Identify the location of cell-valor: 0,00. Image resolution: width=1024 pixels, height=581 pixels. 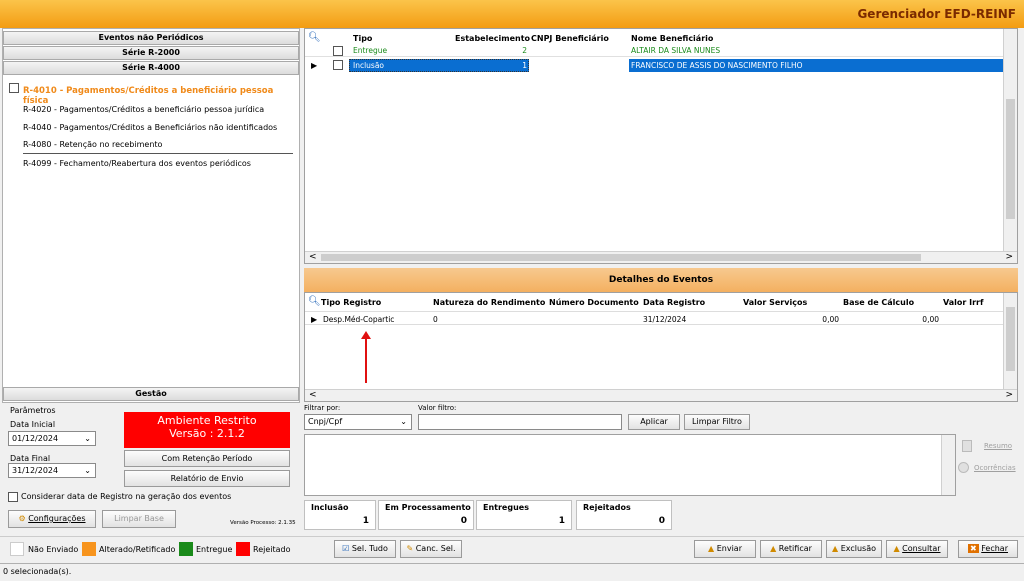
(830, 319).